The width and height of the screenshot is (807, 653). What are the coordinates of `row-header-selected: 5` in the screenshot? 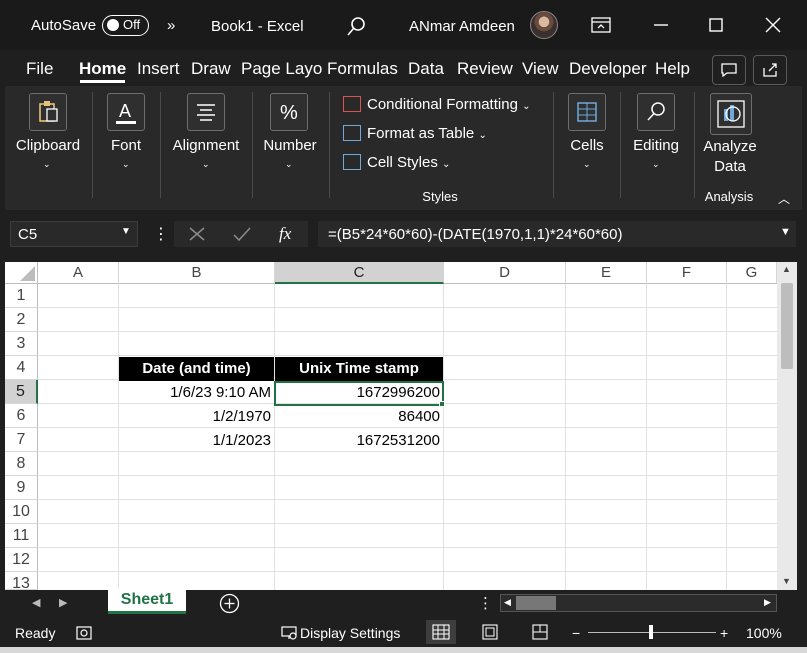 It's located at (21, 392).